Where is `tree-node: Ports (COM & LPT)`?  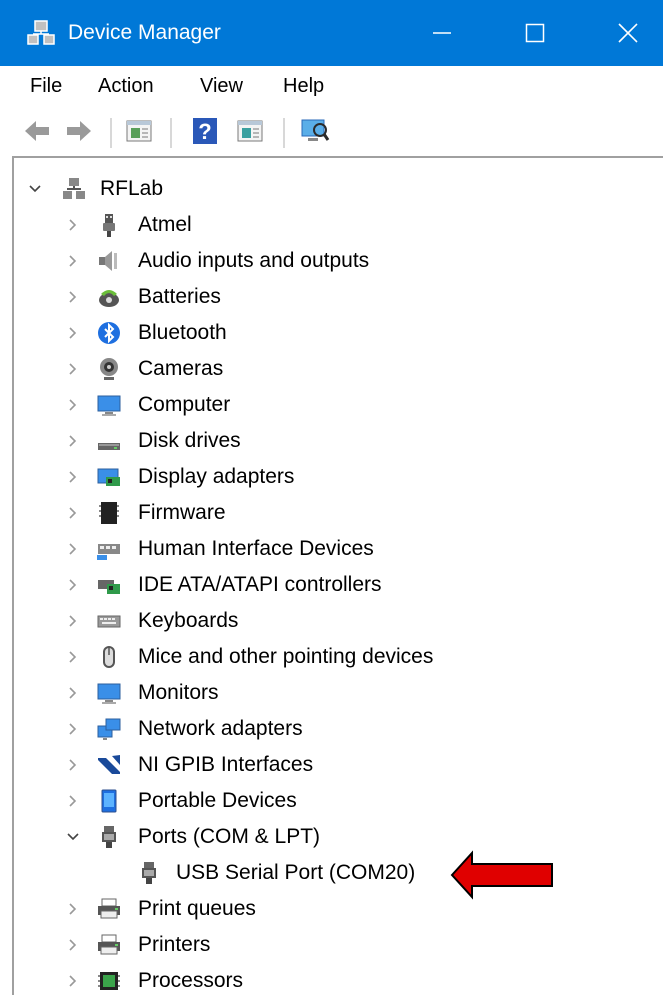 tree-node: Ports (COM & LPT) is located at coordinates (331, 837).